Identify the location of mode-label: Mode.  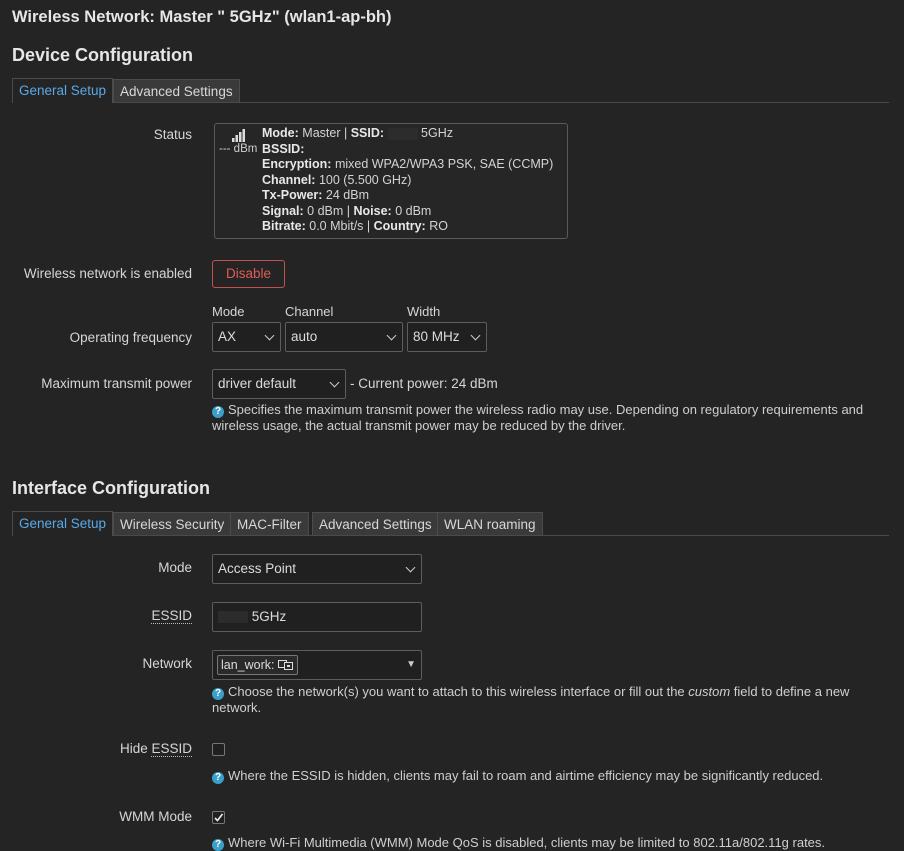
(175, 567).